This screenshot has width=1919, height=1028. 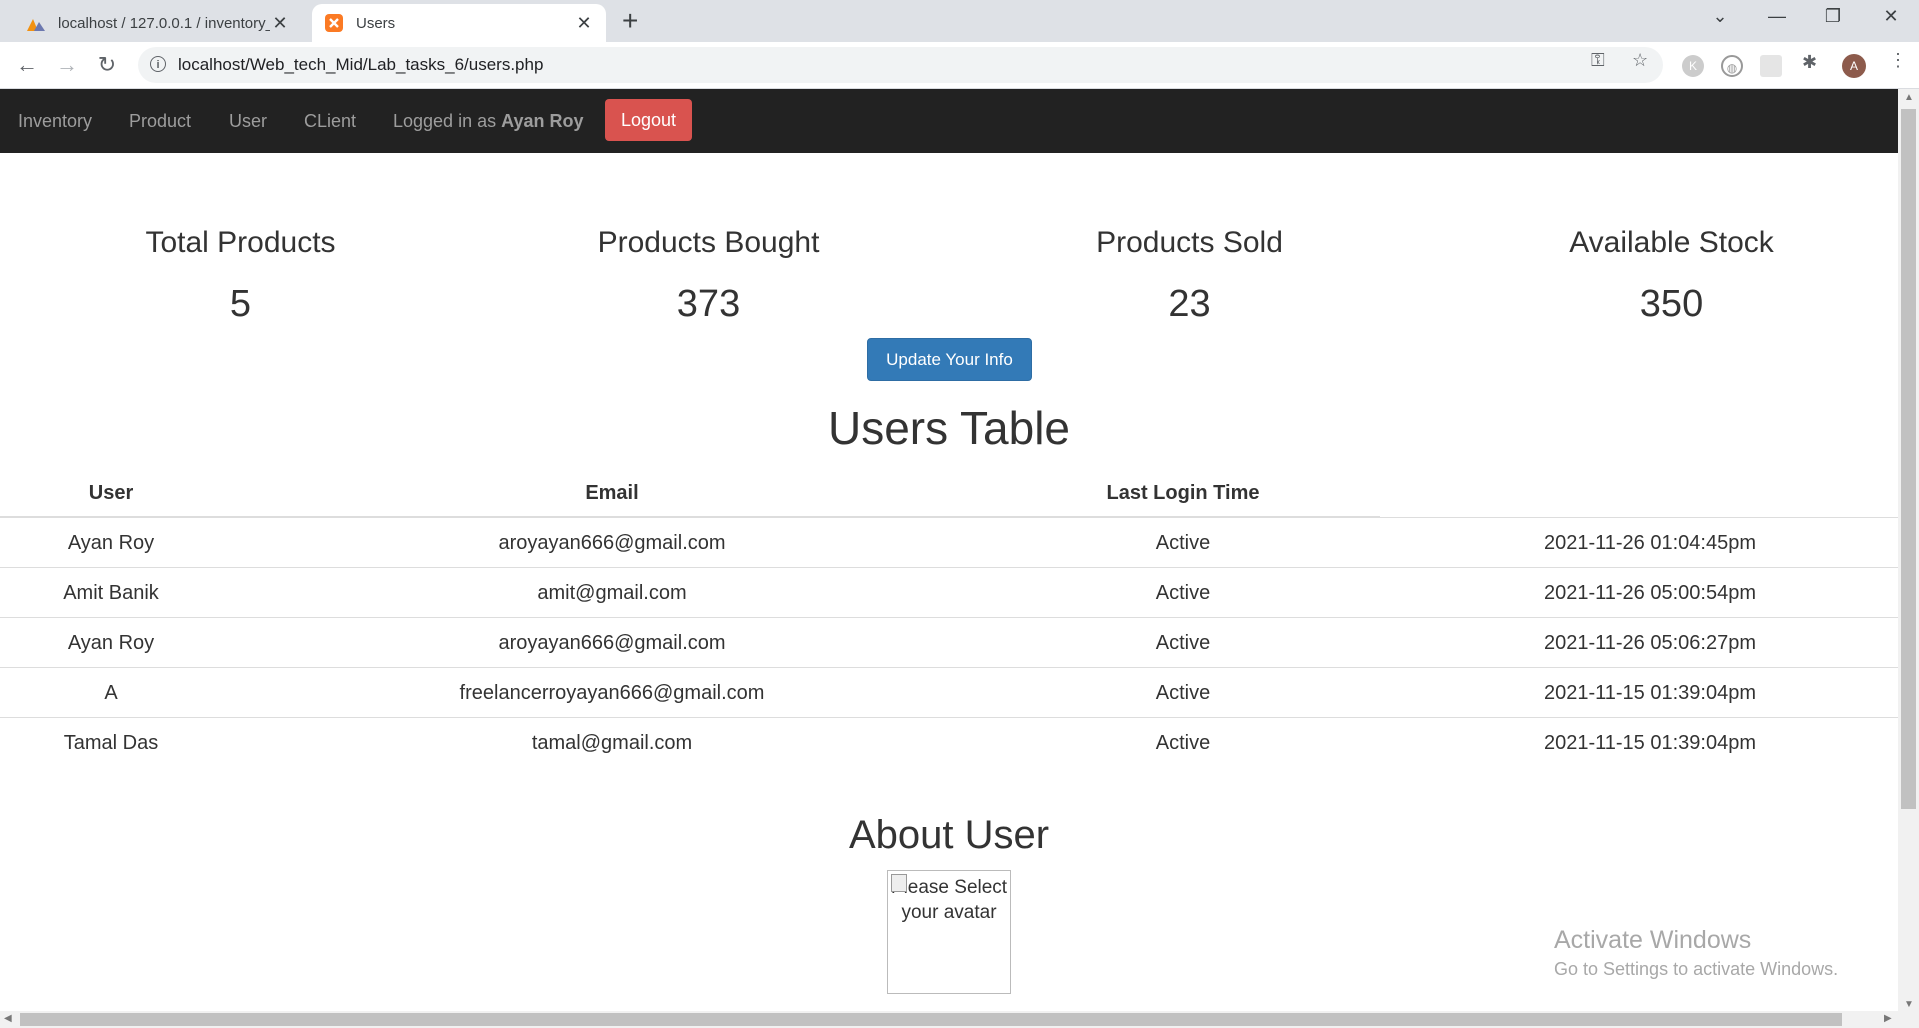 What do you see at coordinates (158, 64) in the screenshot?
I see `site-info-icon: i` at bounding box center [158, 64].